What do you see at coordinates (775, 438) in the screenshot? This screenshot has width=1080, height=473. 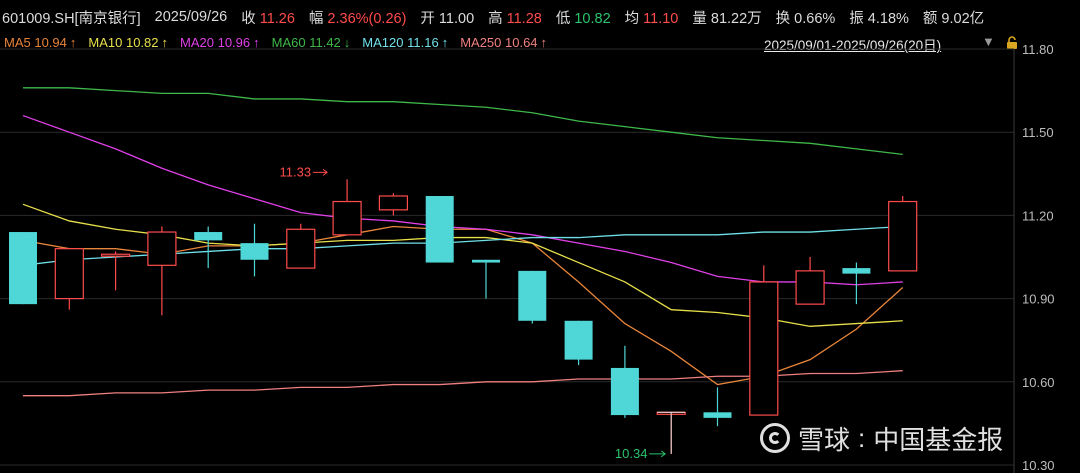 I see `snowball-logo-icon` at bounding box center [775, 438].